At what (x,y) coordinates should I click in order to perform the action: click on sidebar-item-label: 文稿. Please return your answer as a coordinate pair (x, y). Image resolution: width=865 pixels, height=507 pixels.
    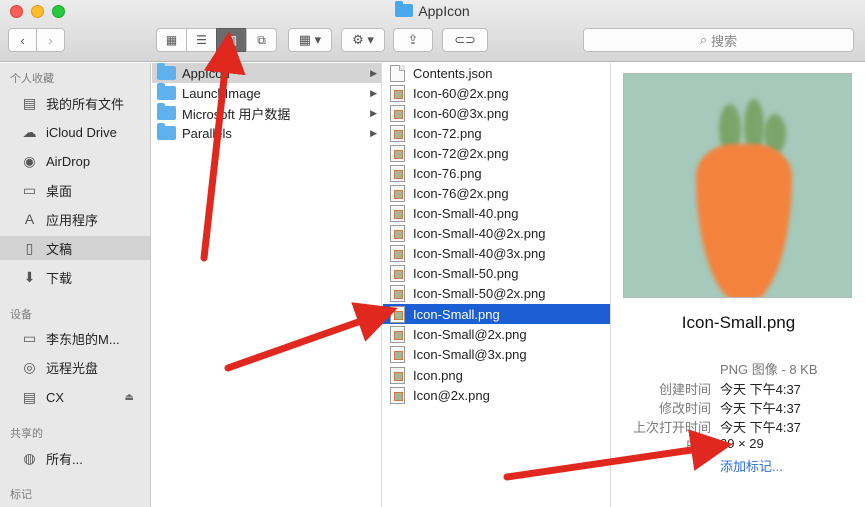
    Looking at the image, I should click on (59, 249).